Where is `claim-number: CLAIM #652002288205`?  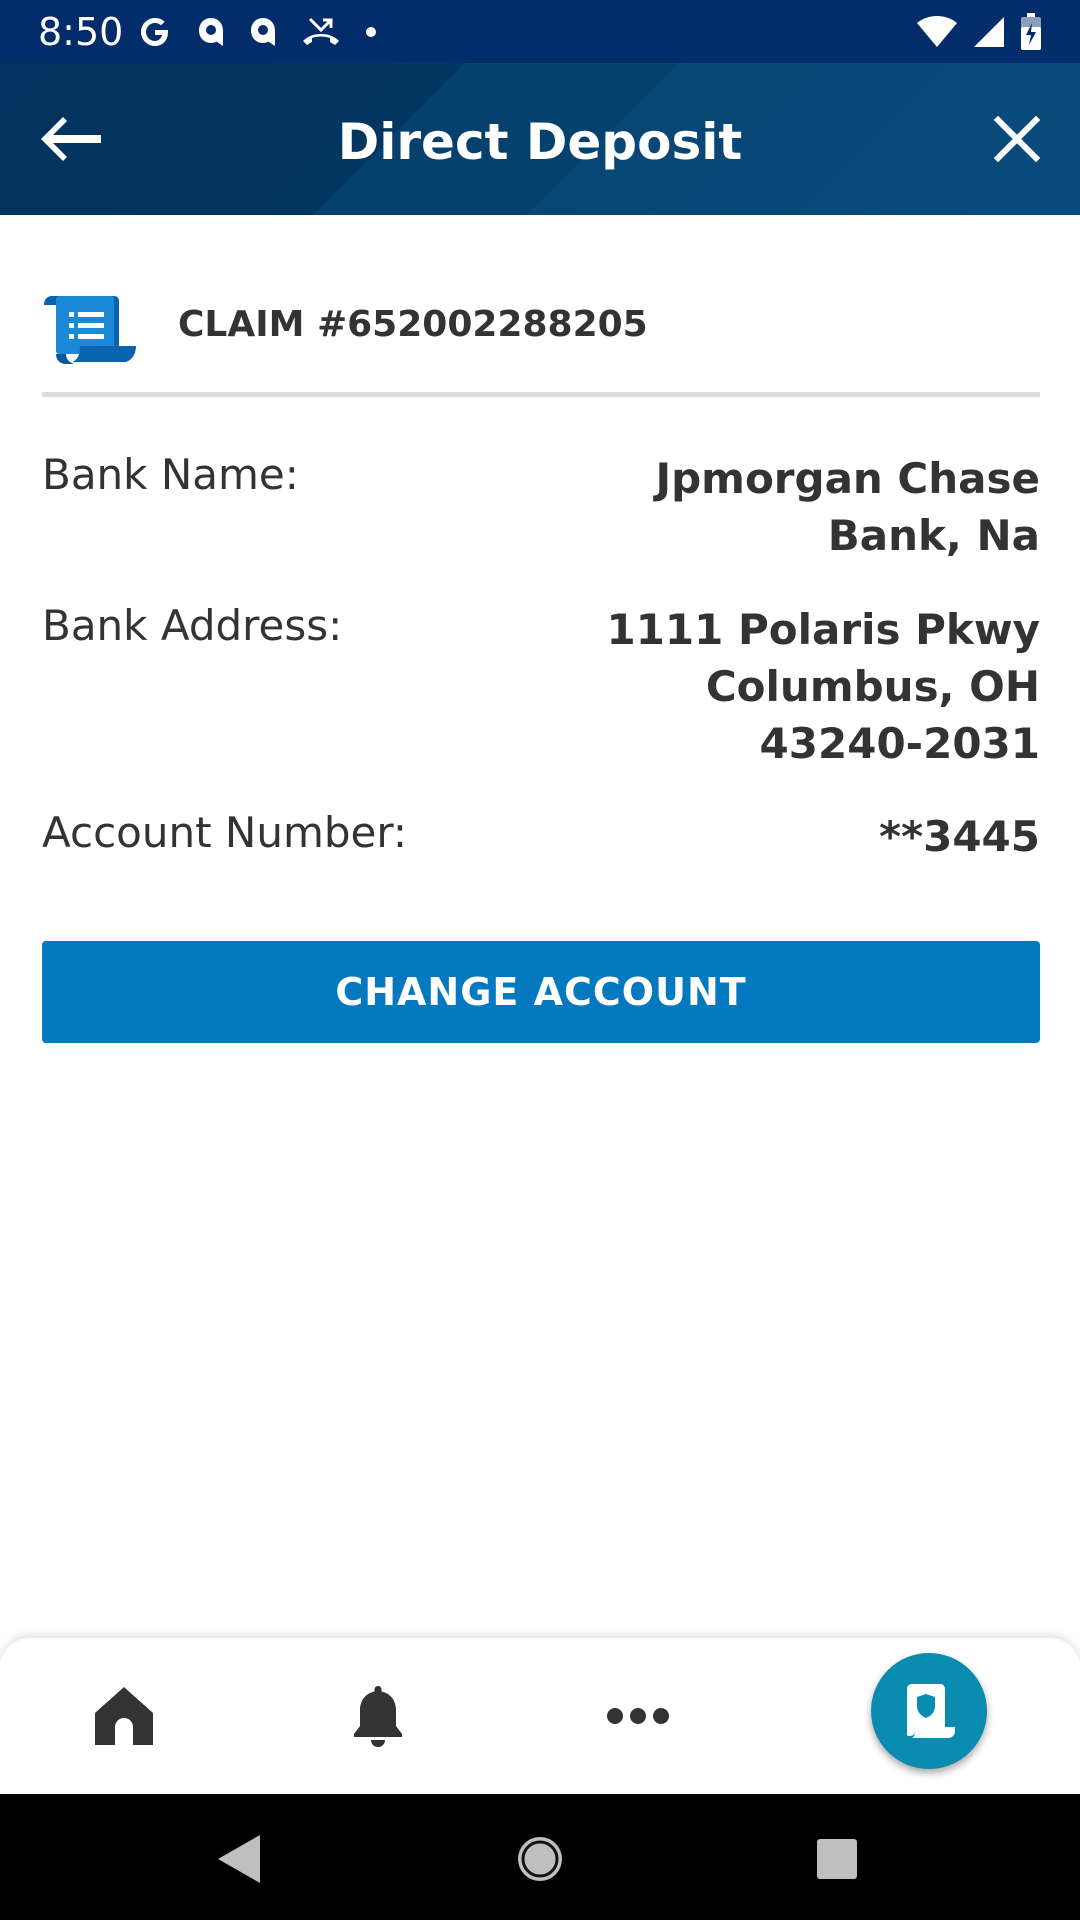 claim-number: CLAIM #652002288205 is located at coordinates (413, 324).